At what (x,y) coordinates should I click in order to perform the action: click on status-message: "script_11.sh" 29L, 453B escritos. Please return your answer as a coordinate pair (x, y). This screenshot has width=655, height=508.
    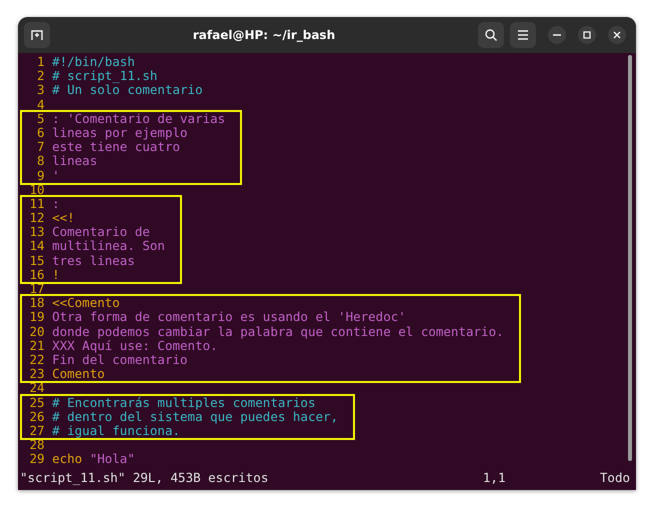
    Looking at the image, I should click on (145, 477).